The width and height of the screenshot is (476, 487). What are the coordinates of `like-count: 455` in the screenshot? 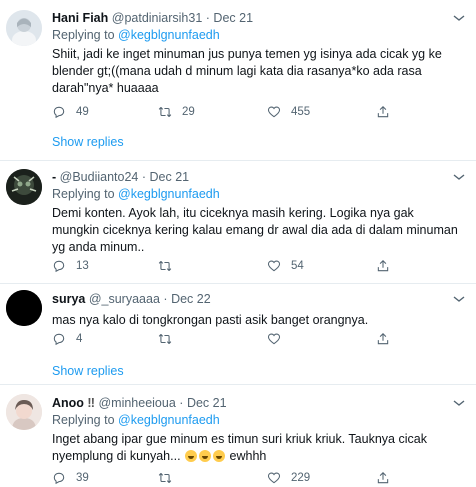 It's located at (301, 112).